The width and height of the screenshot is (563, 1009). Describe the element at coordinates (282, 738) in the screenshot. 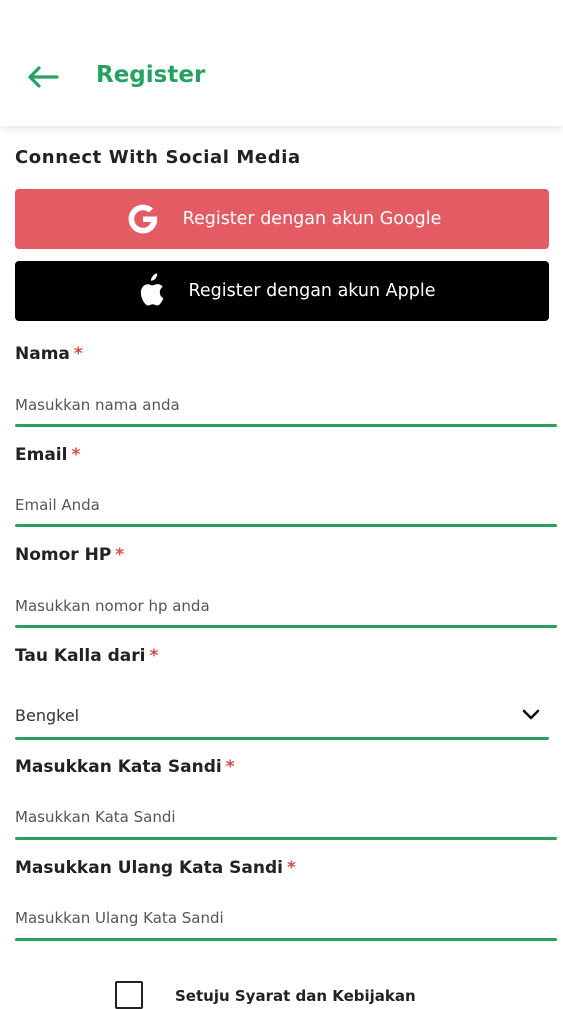

I see `source-select-underline` at that location.